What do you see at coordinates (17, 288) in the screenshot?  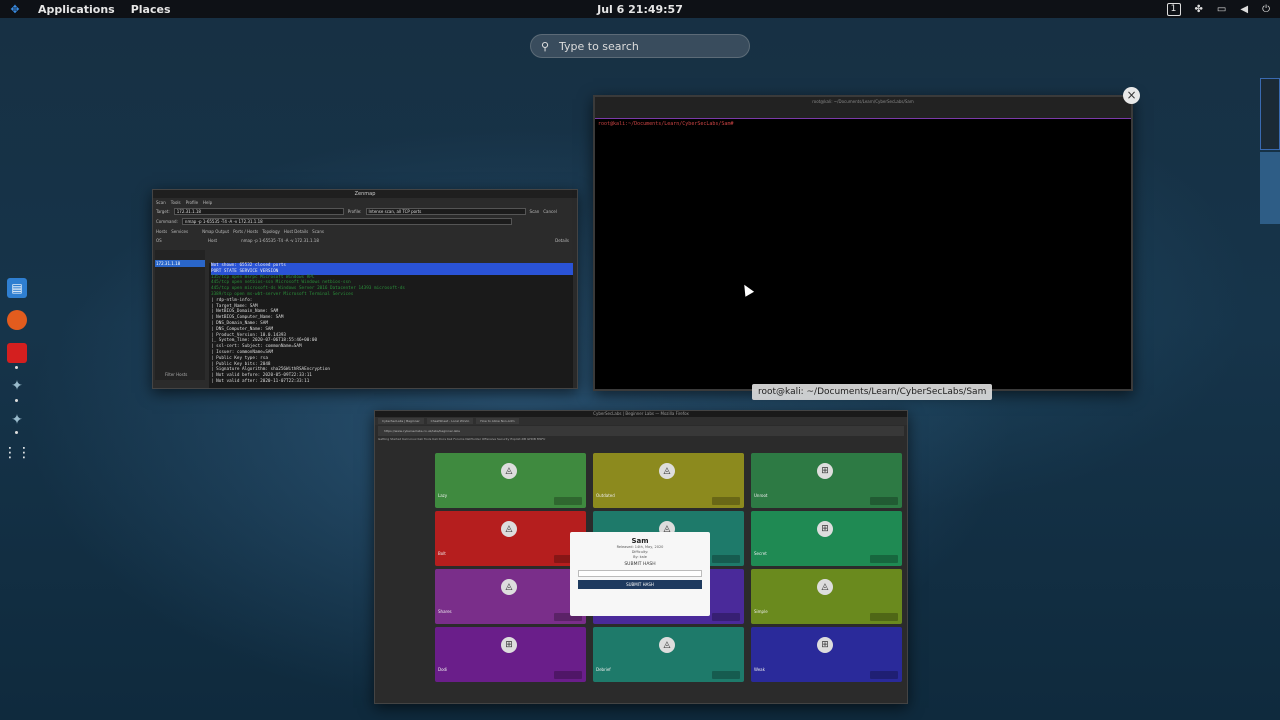 I see `files-icon: ▤` at bounding box center [17, 288].